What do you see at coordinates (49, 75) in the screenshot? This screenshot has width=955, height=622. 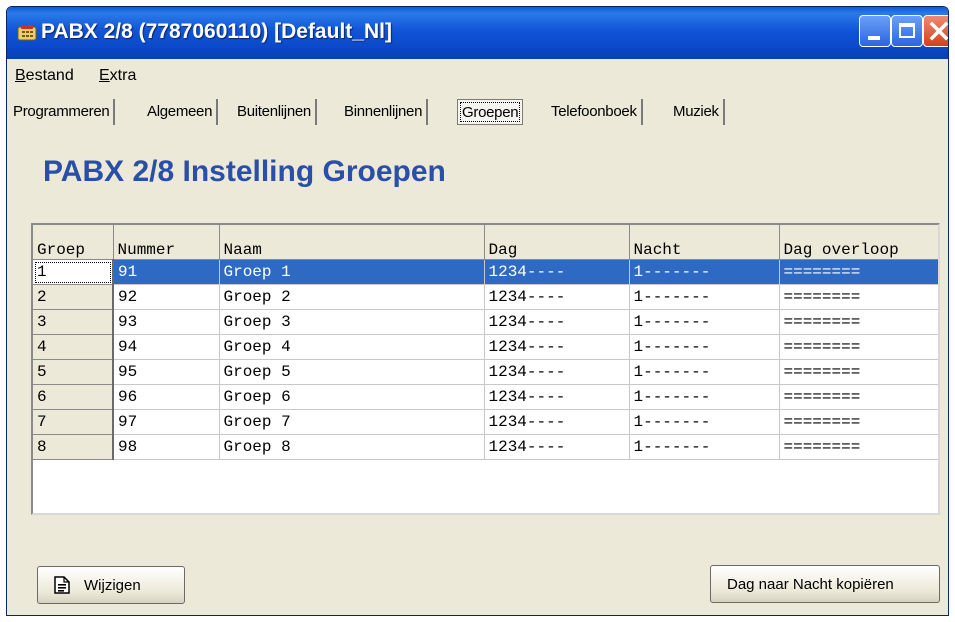 I see `menu-bestand-label: estand` at bounding box center [49, 75].